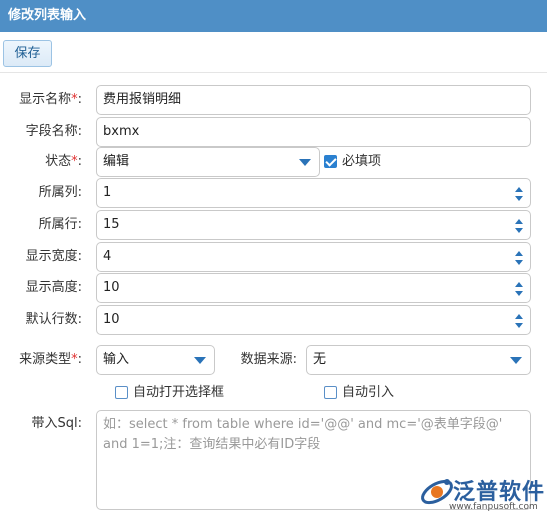 The height and width of the screenshot is (519, 547). Describe the element at coordinates (60, 224) in the screenshot. I see `row-label: 所属行:` at that location.